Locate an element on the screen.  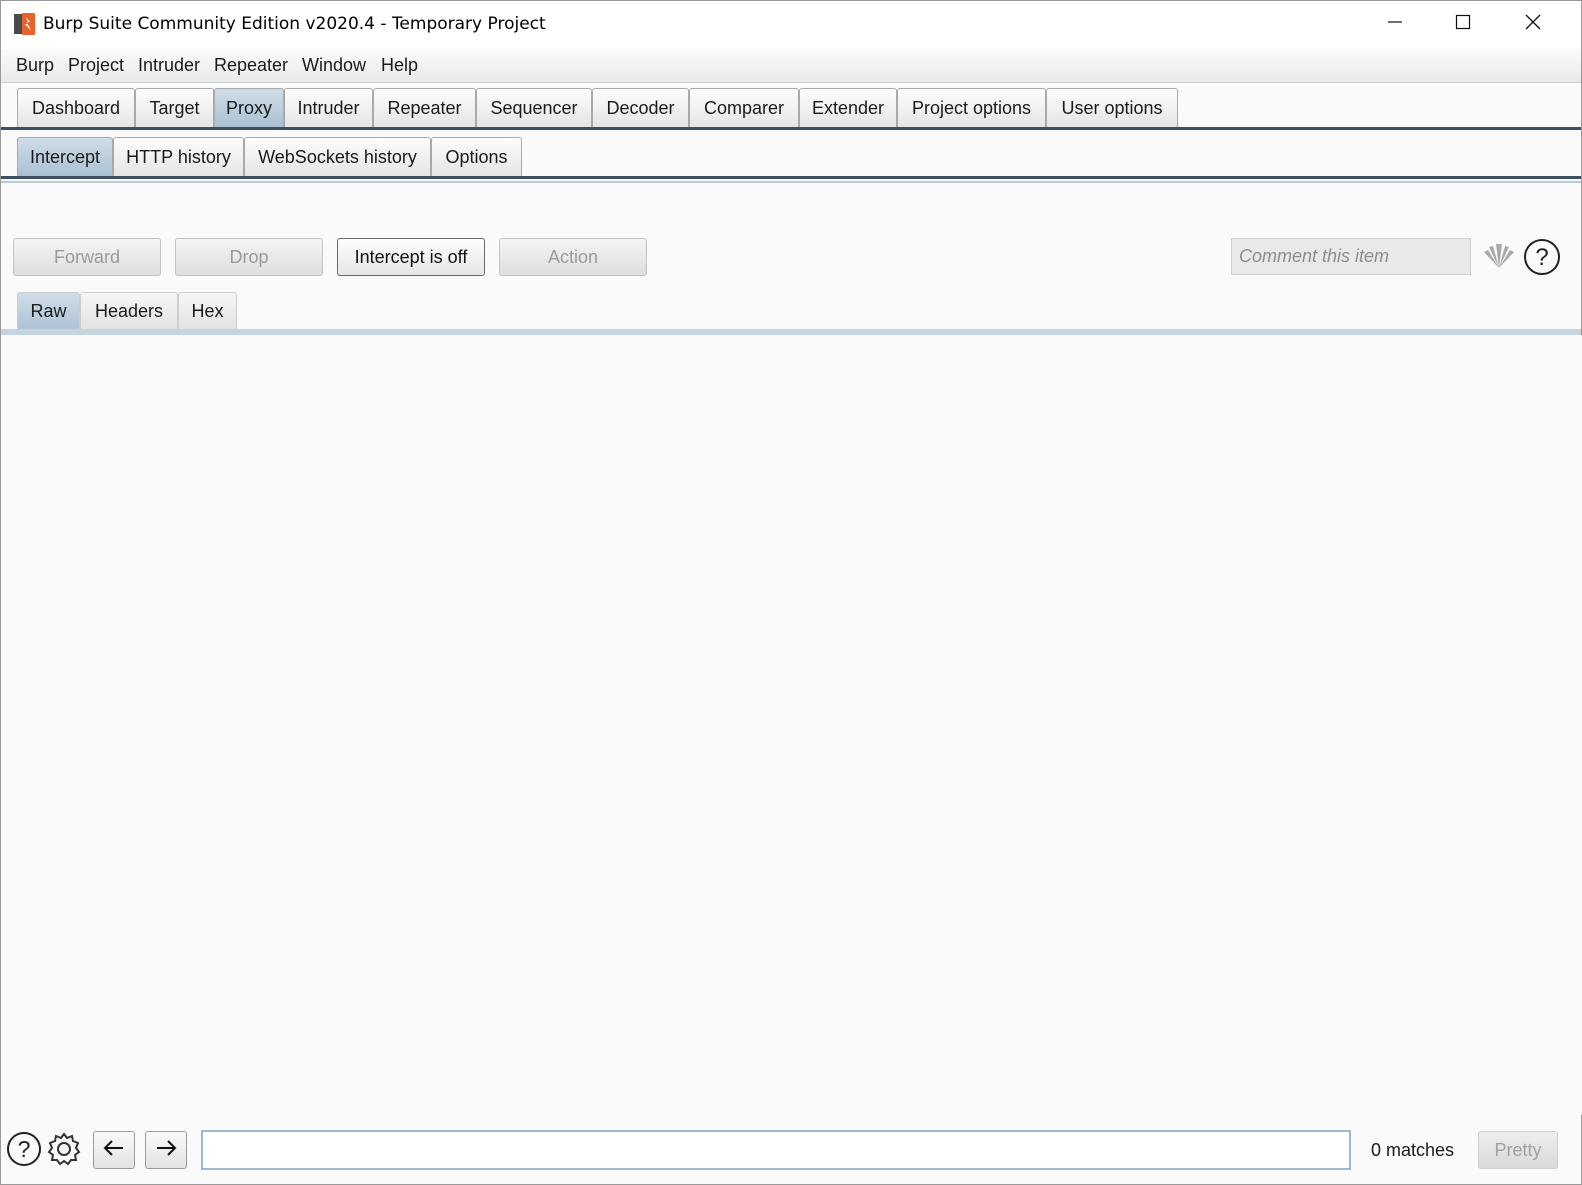
highlight-icon is located at coordinates (1499, 257).